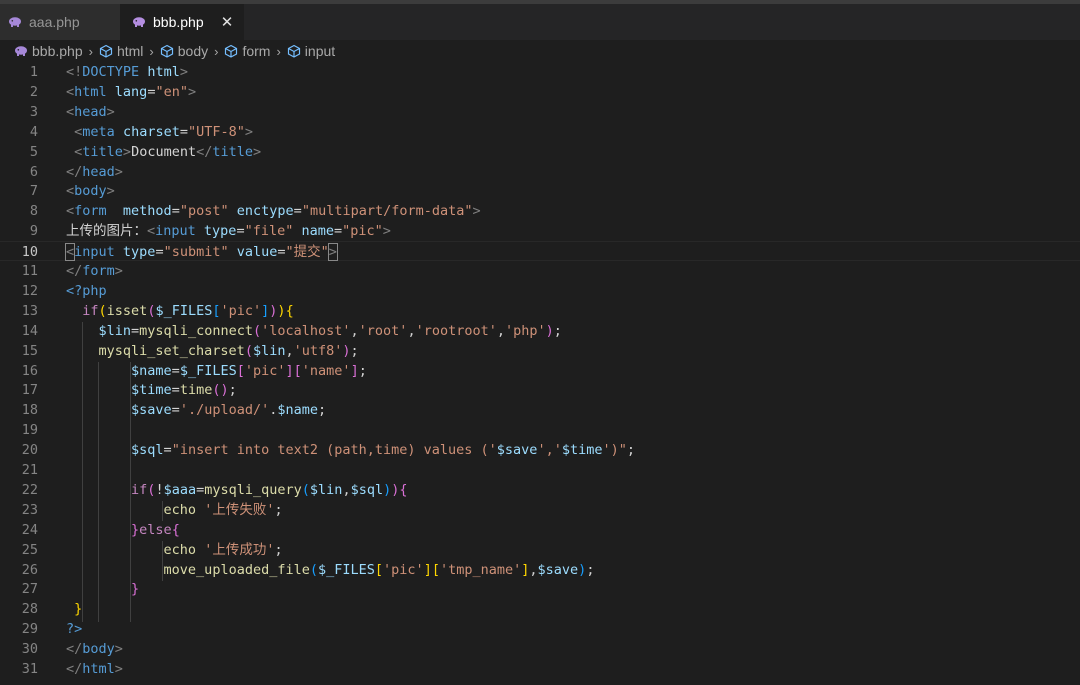 This screenshot has height=685, width=1080. Describe the element at coordinates (403, 569) in the screenshot. I see `code-token: 'pic'` at that location.